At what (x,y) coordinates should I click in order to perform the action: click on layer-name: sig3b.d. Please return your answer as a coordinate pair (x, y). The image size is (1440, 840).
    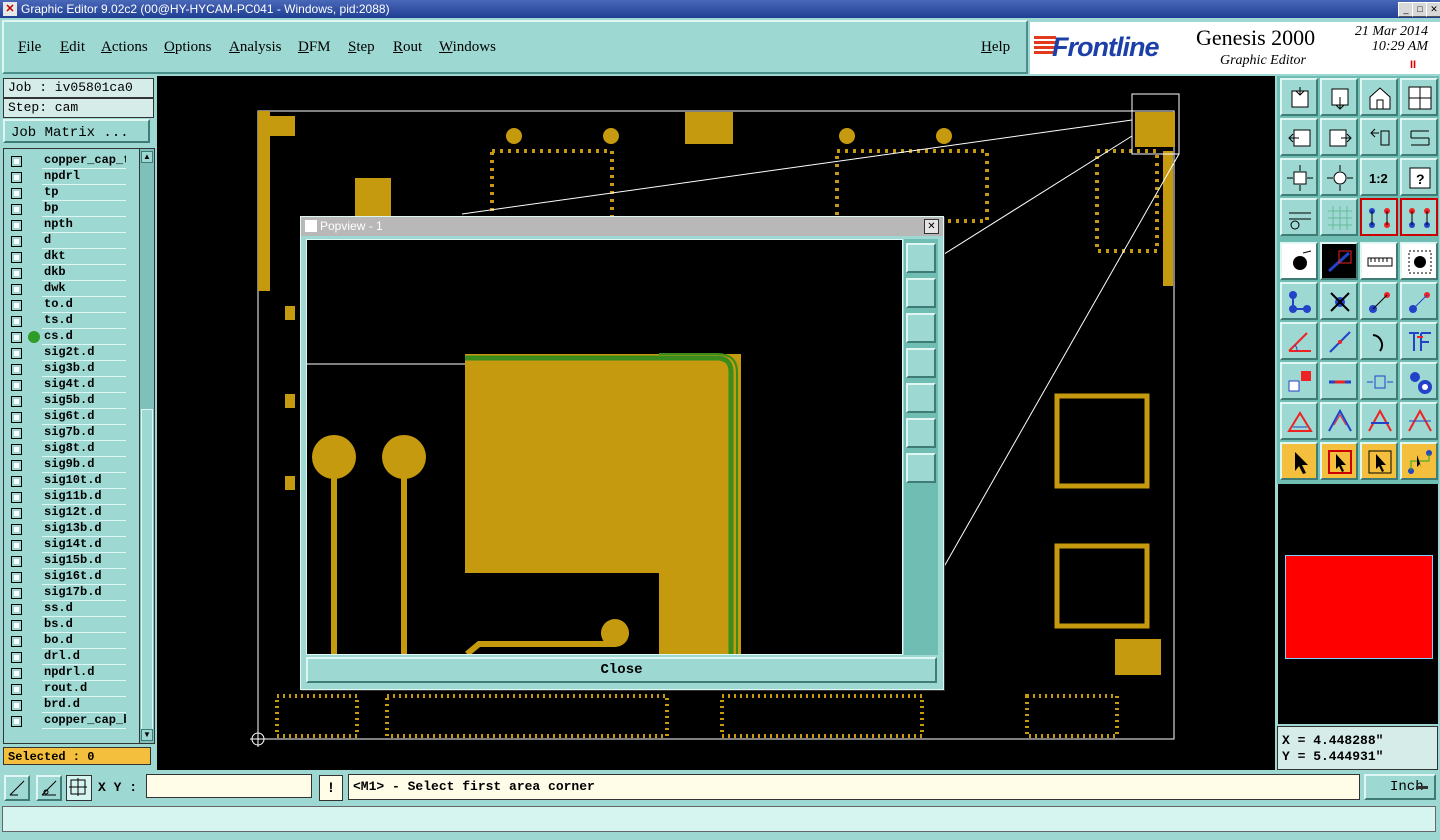
    Looking at the image, I should click on (84, 369).